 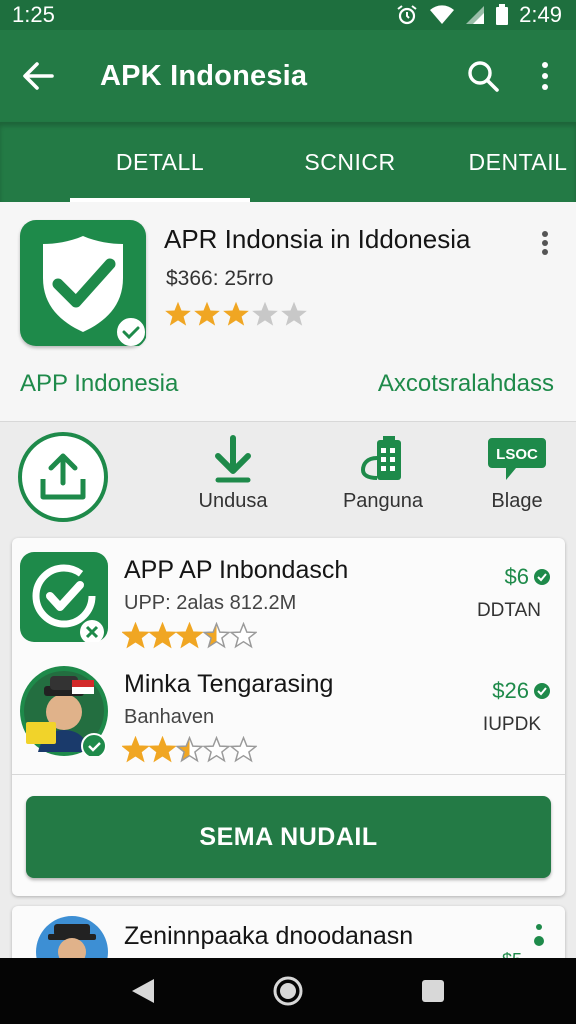 I want to click on tab-dentail: DENTAIL, so click(x=518, y=162).